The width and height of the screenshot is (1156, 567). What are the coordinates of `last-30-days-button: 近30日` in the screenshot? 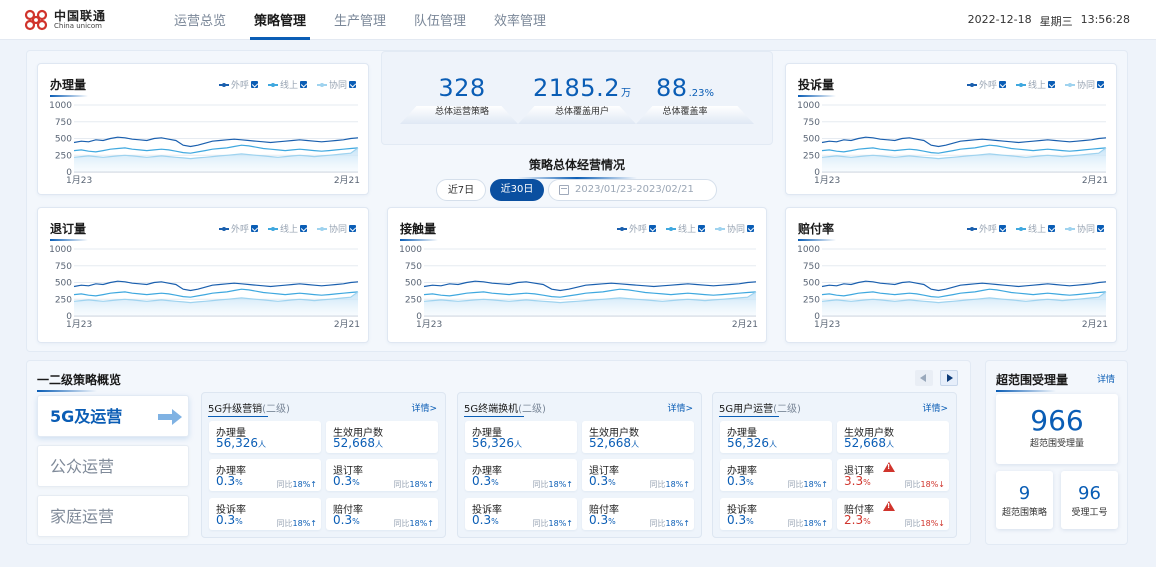 It's located at (517, 190).